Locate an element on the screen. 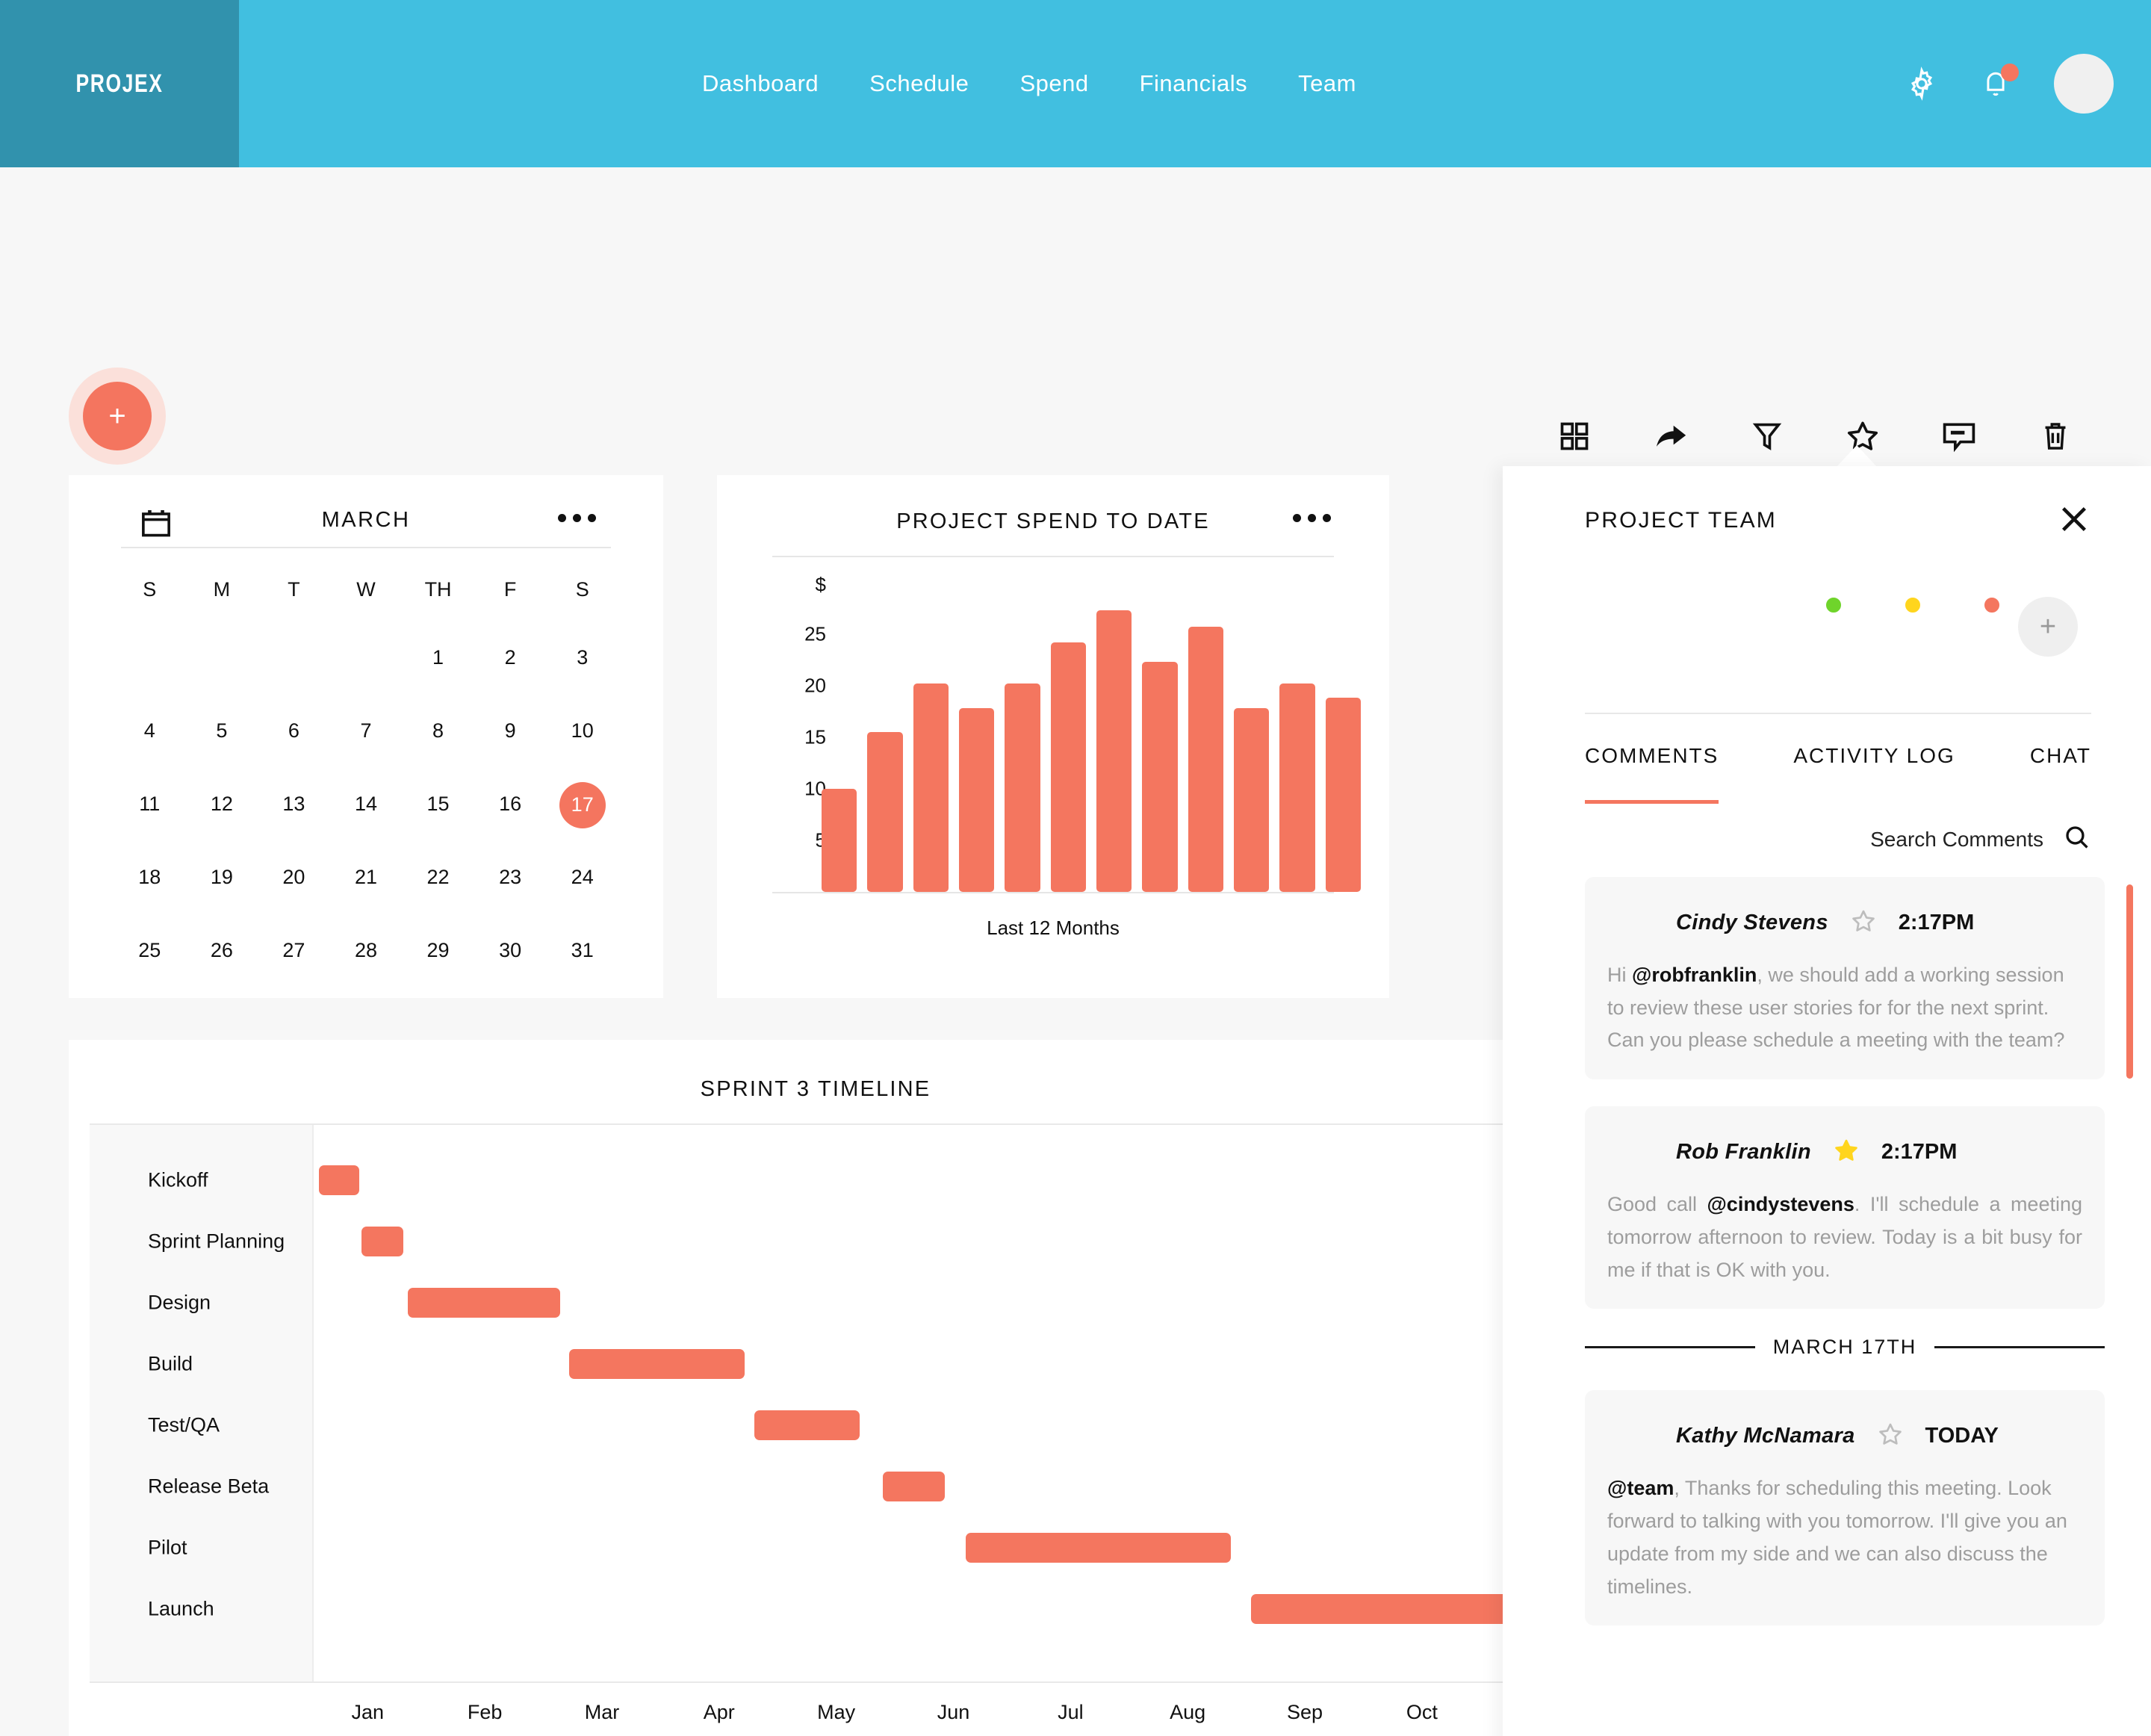  logo: PROJEX is located at coordinates (119, 83).